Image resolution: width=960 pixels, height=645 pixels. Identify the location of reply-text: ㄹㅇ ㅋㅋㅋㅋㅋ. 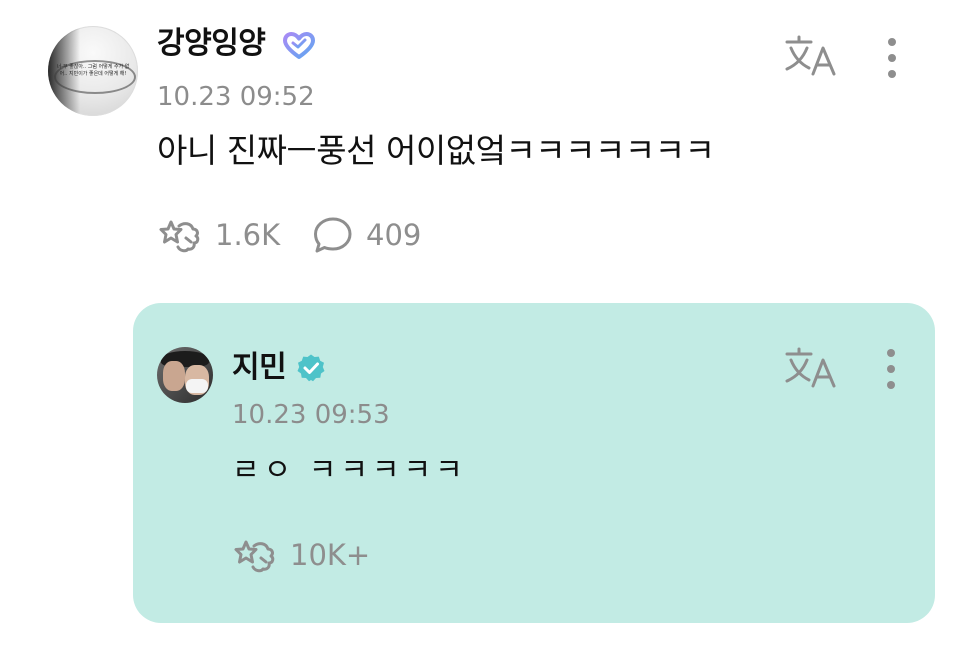
(349, 470).